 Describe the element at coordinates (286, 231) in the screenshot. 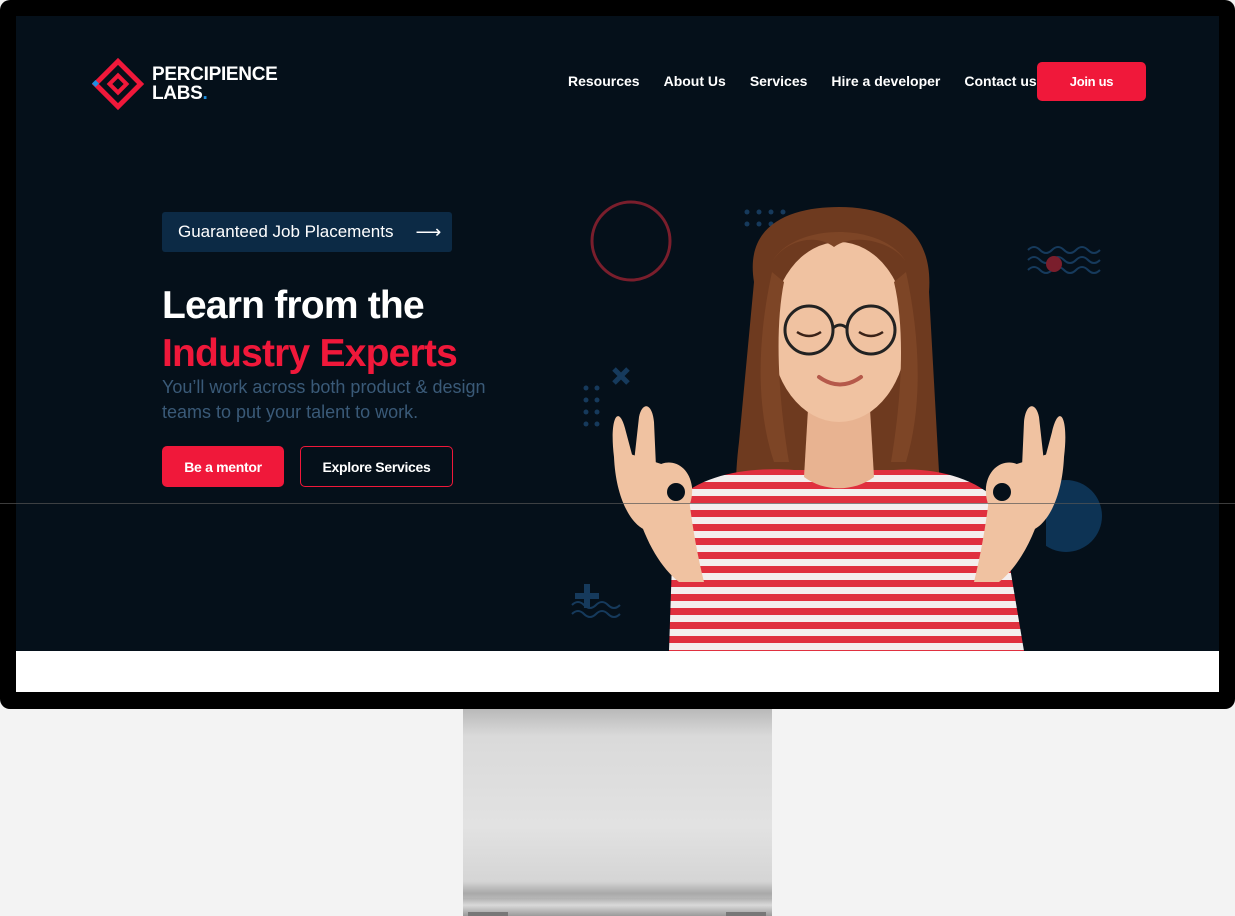

I see `badge-label: Guaranteed Job Placements` at that location.